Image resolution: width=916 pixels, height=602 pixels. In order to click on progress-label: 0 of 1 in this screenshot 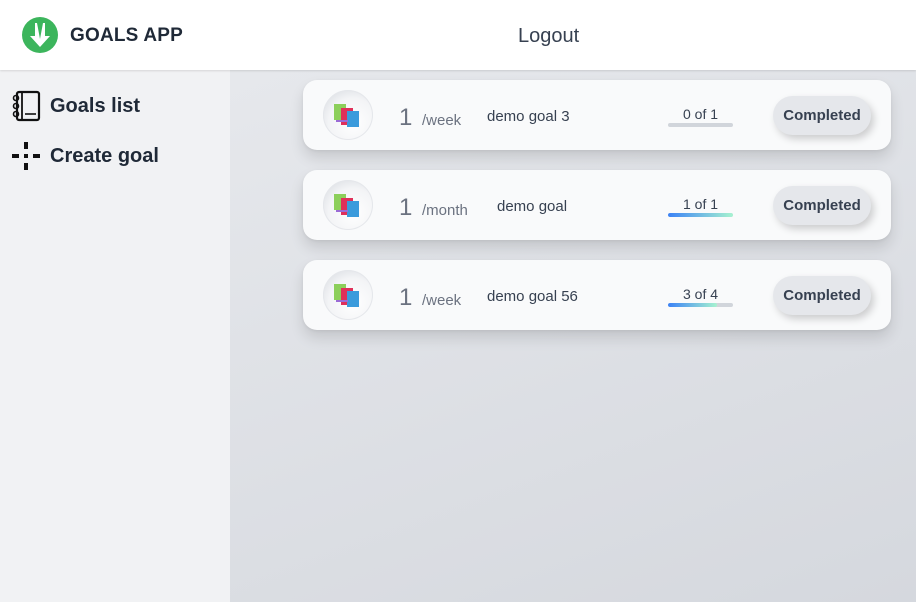, I will do `click(700, 114)`.